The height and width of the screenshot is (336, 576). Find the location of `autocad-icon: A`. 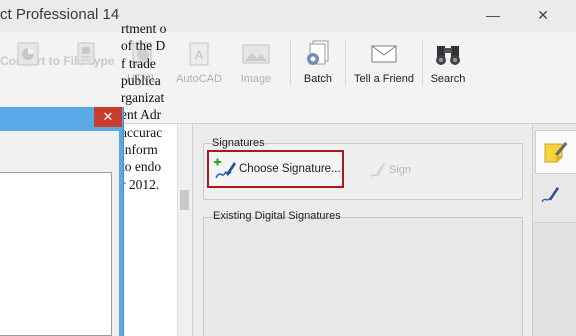

autocad-icon: A is located at coordinates (199, 54).